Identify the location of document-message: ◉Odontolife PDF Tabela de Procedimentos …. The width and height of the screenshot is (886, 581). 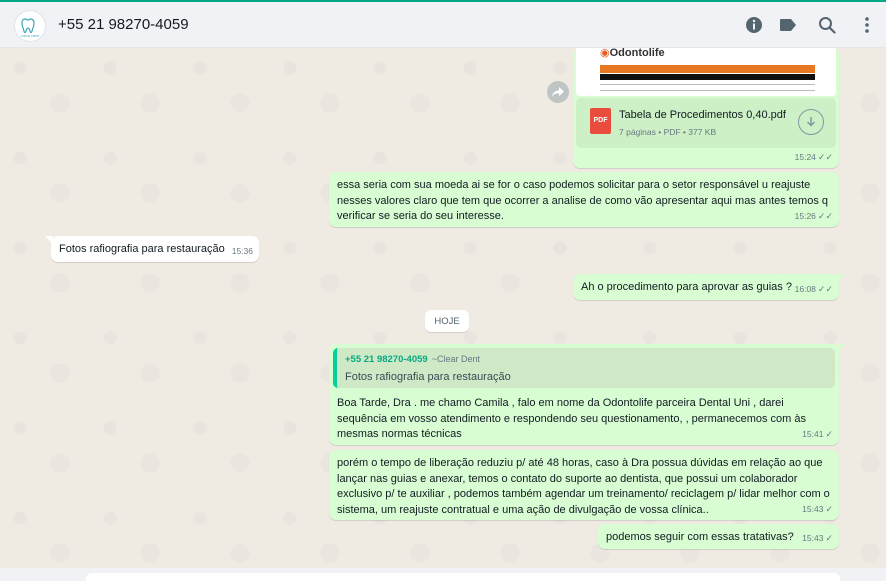
(706, 108).